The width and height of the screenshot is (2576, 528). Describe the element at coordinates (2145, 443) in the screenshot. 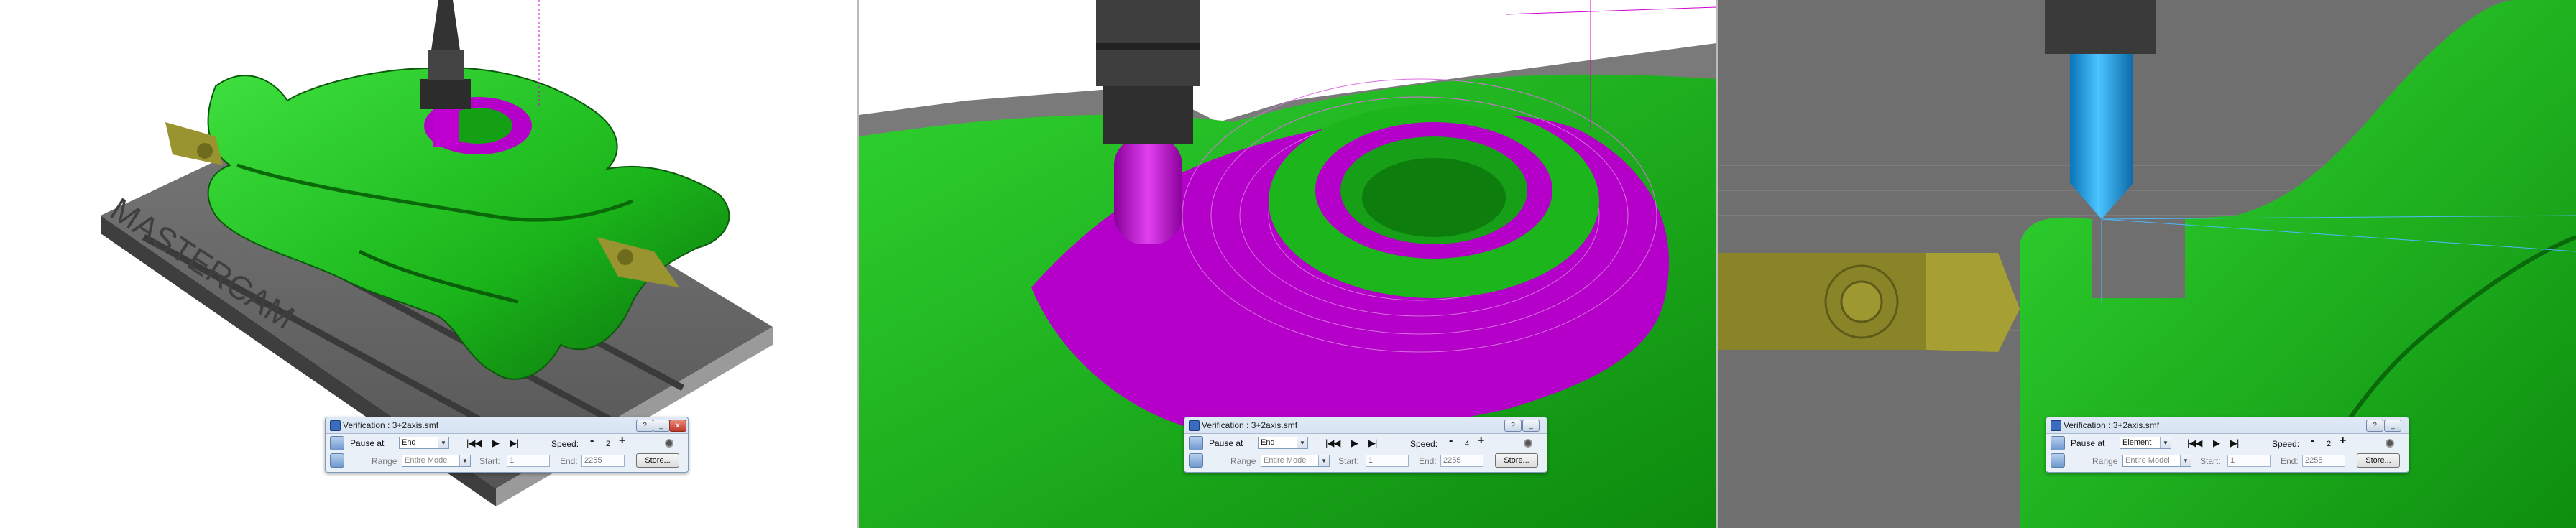

I see `pause-at-select: Element ▼` at that location.